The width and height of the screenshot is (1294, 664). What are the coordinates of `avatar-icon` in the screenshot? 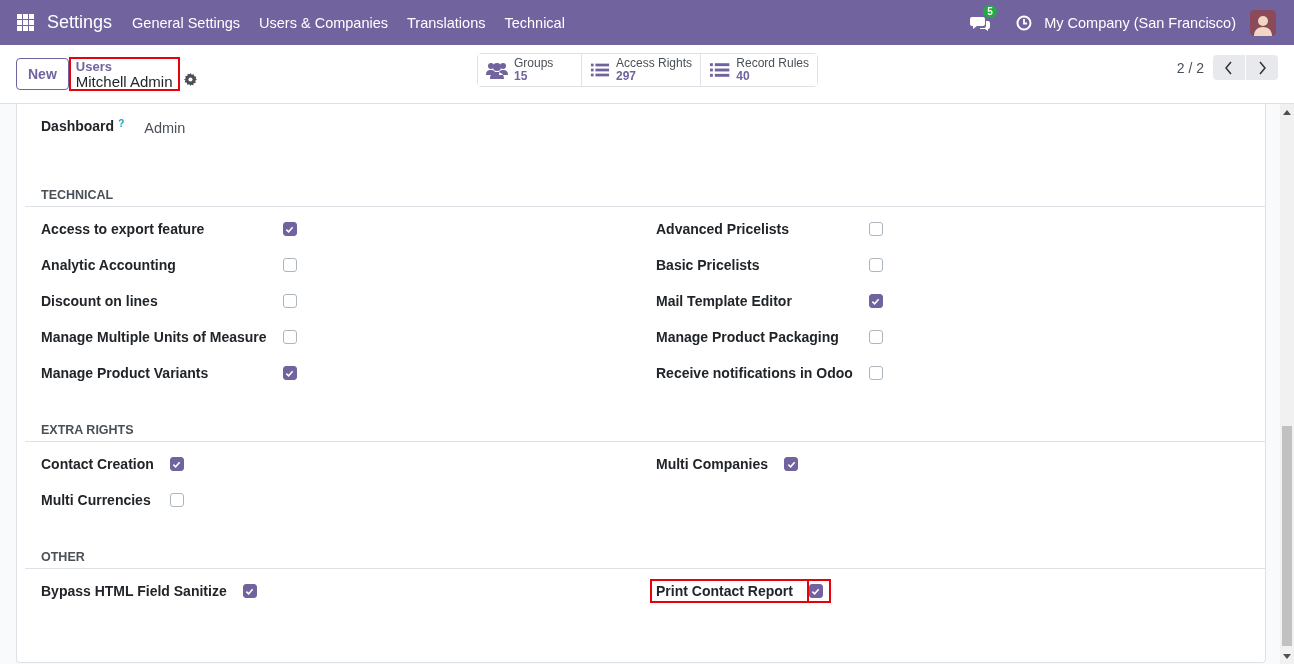 It's located at (1263, 22).